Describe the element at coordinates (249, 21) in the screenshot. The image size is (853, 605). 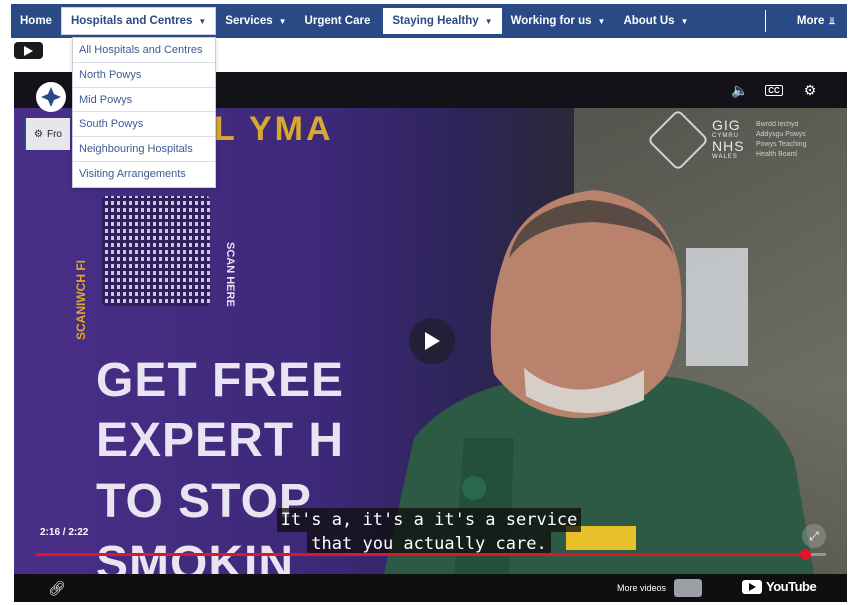
I see `nav-item-label: Services` at that location.